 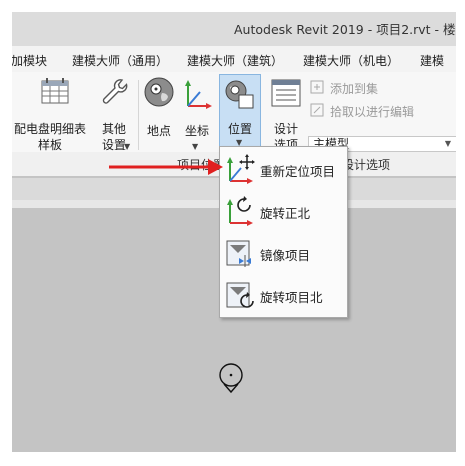 What do you see at coordinates (166, 167) in the screenshot?
I see `annotation-arrow` at bounding box center [166, 167].